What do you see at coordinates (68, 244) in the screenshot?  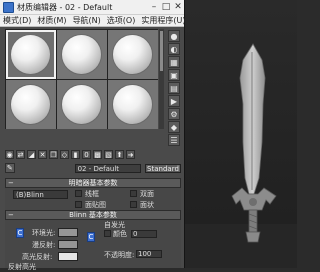 I see `diffuse-color-swatch` at bounding box center [68, 244].